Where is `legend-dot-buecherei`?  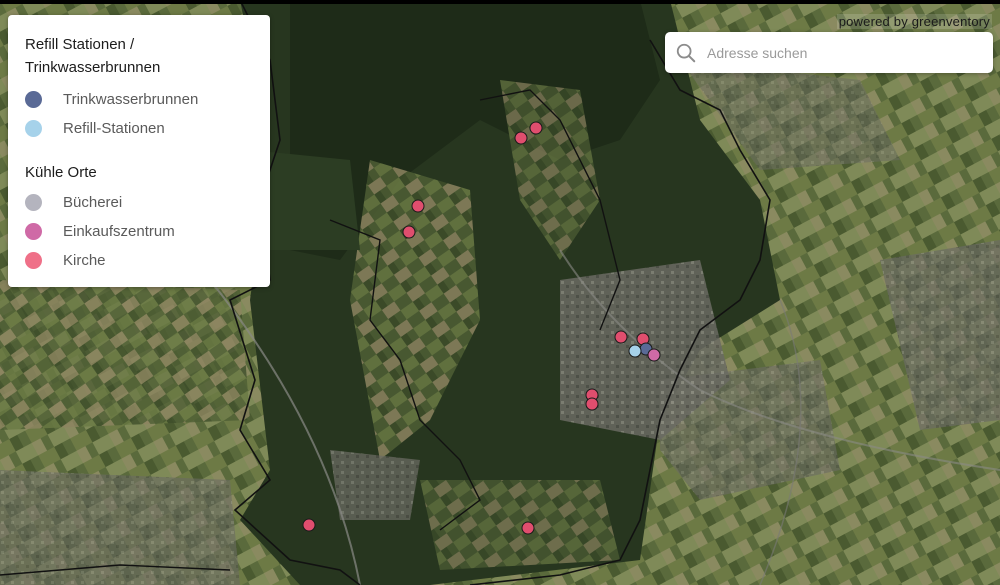 legend-dot-buecherei is located at coordinates (33, 202).